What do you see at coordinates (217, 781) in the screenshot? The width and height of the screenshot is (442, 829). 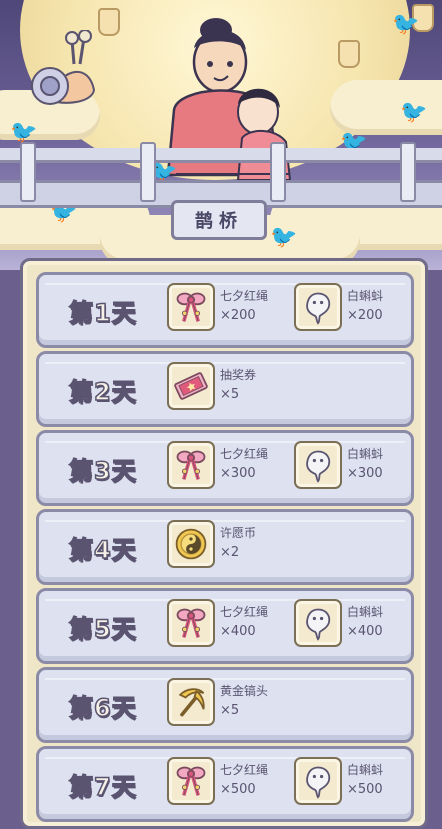 I see `reward-item: 七夕红绳 ×500` at bounding box center [217, 781].